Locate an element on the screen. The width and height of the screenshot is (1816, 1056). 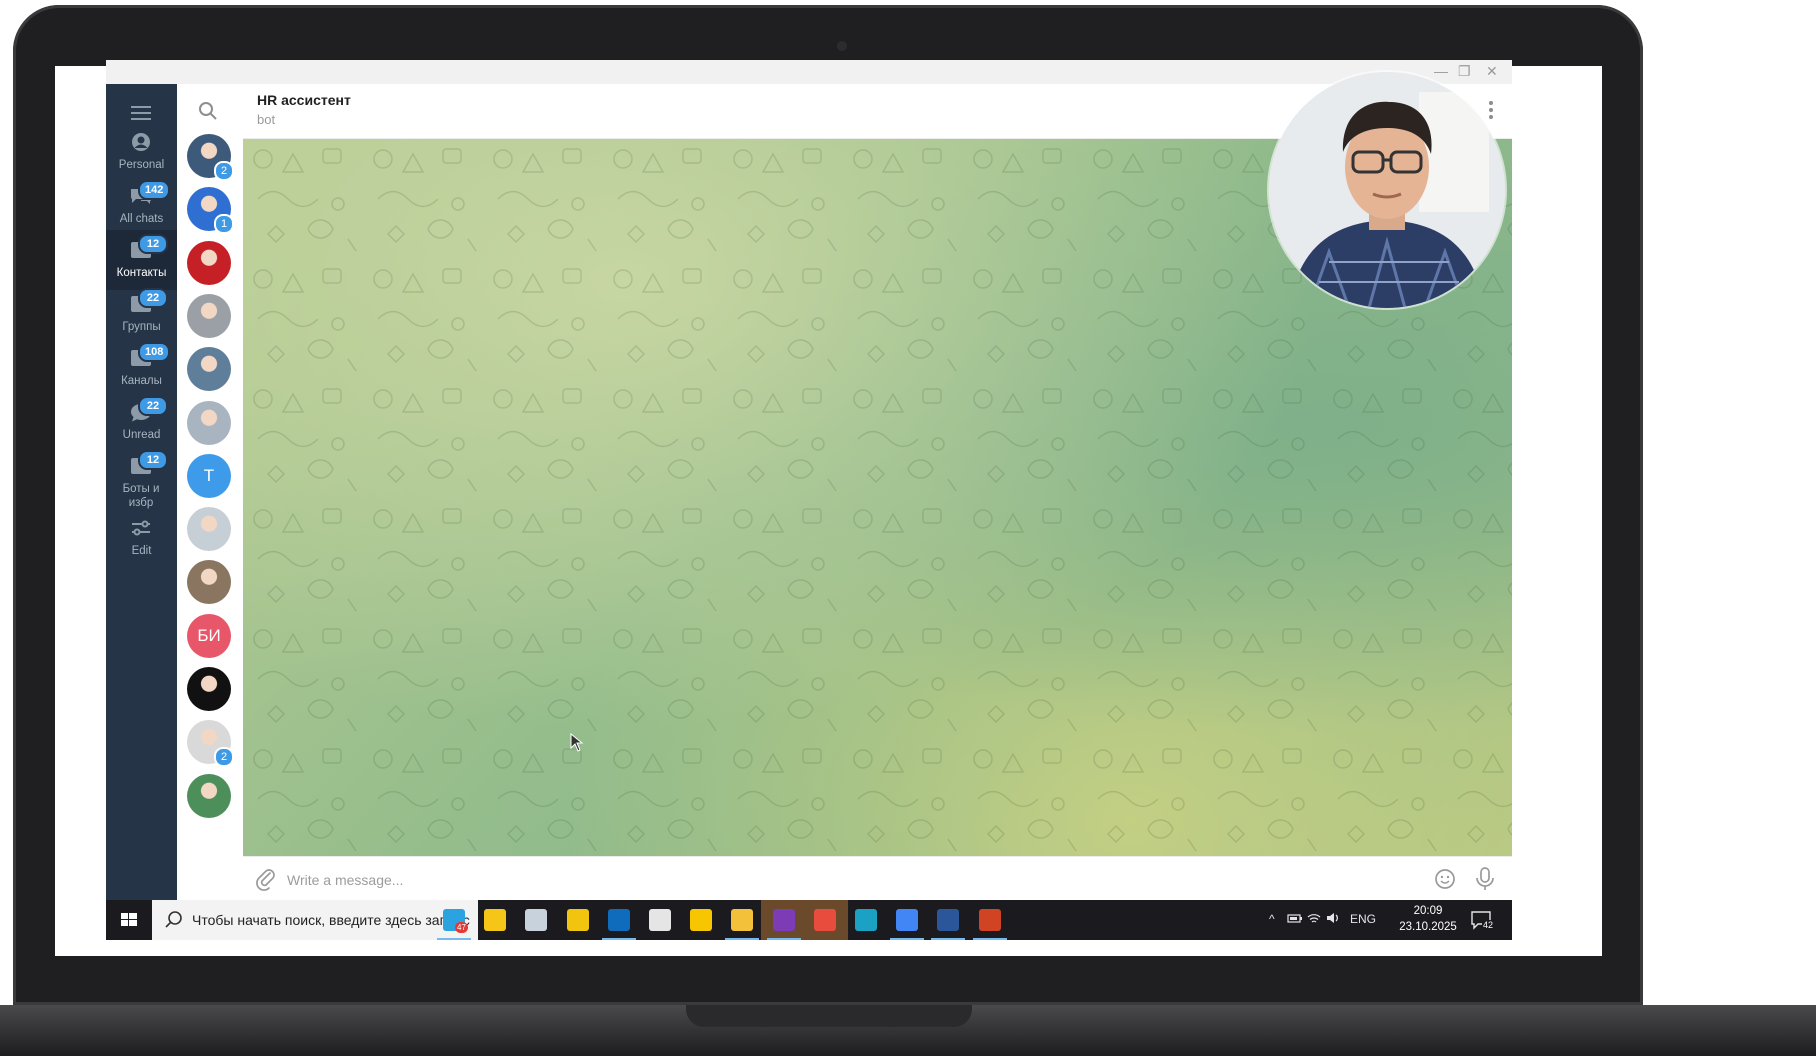
notification-count: 42 is located at coordinates (1488, 925).